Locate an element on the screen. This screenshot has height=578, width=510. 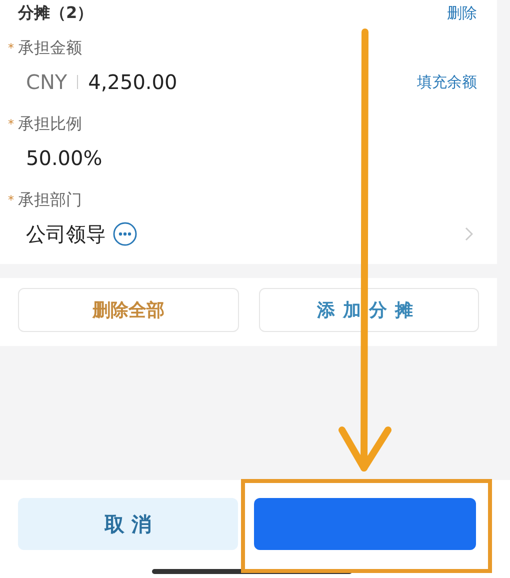
department-select: 公司领导 is located at coordinates (252, 234).